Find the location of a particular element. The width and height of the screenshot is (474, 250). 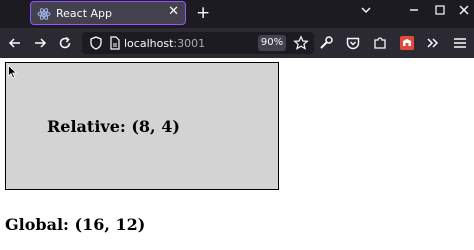

wrench-icon is located at coordinates (326, 43).